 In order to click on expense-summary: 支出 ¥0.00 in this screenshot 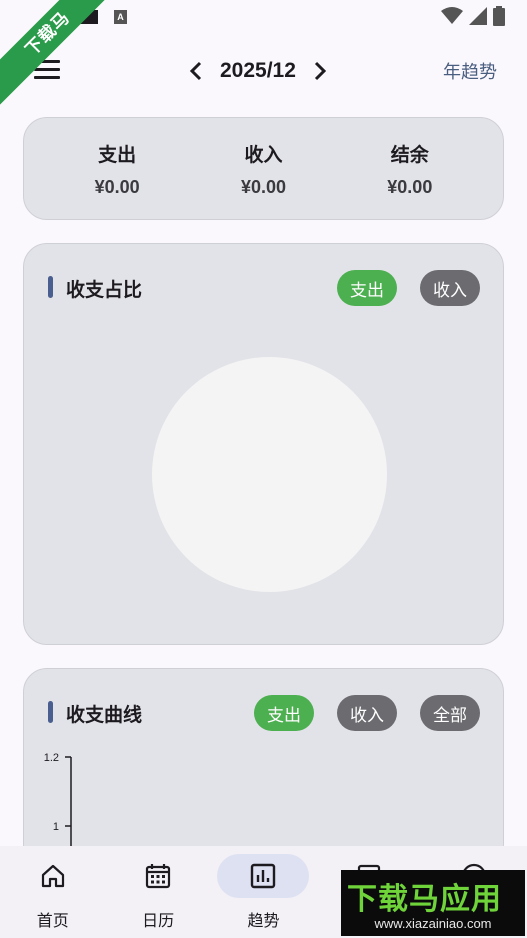, I will do `click(117, 169)`.